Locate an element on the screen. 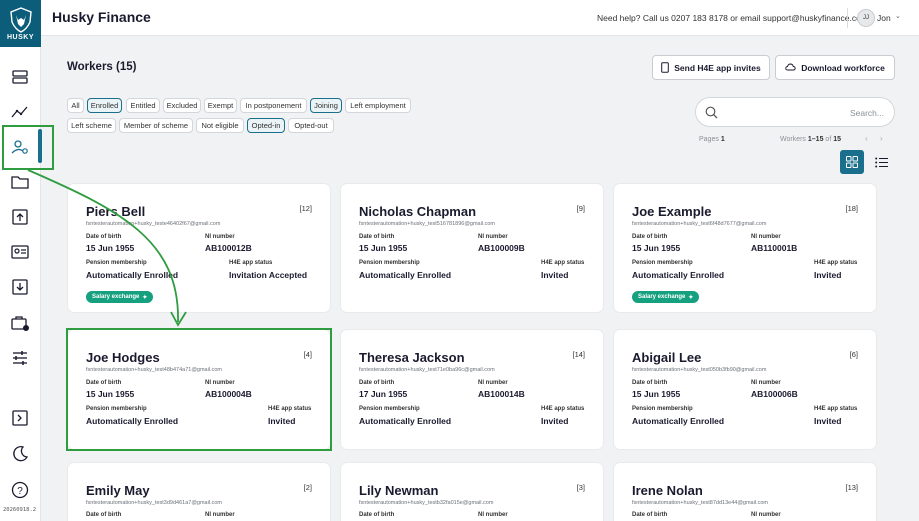 This screenshot has width=919, height=521. dark-mode-icon is located at coordinates (20, 454).